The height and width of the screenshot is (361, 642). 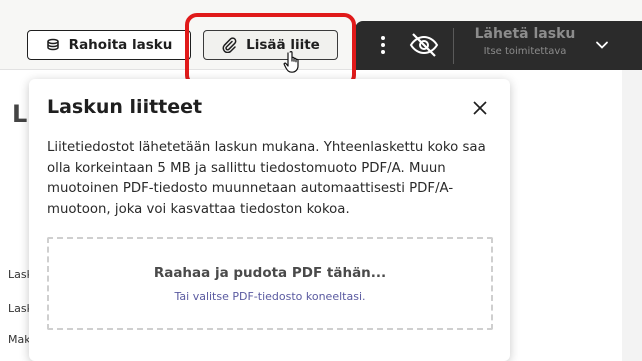 What do you see at coordinates (632, 215) in the screenshot?
I see `page-right-edge` at bounding box center [632, 215].